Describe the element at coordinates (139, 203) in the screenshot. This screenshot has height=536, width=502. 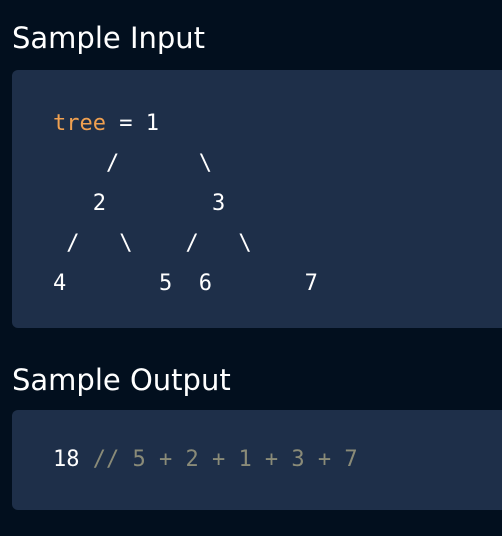
I see `tree-line-level-1: 2 3` at that location.